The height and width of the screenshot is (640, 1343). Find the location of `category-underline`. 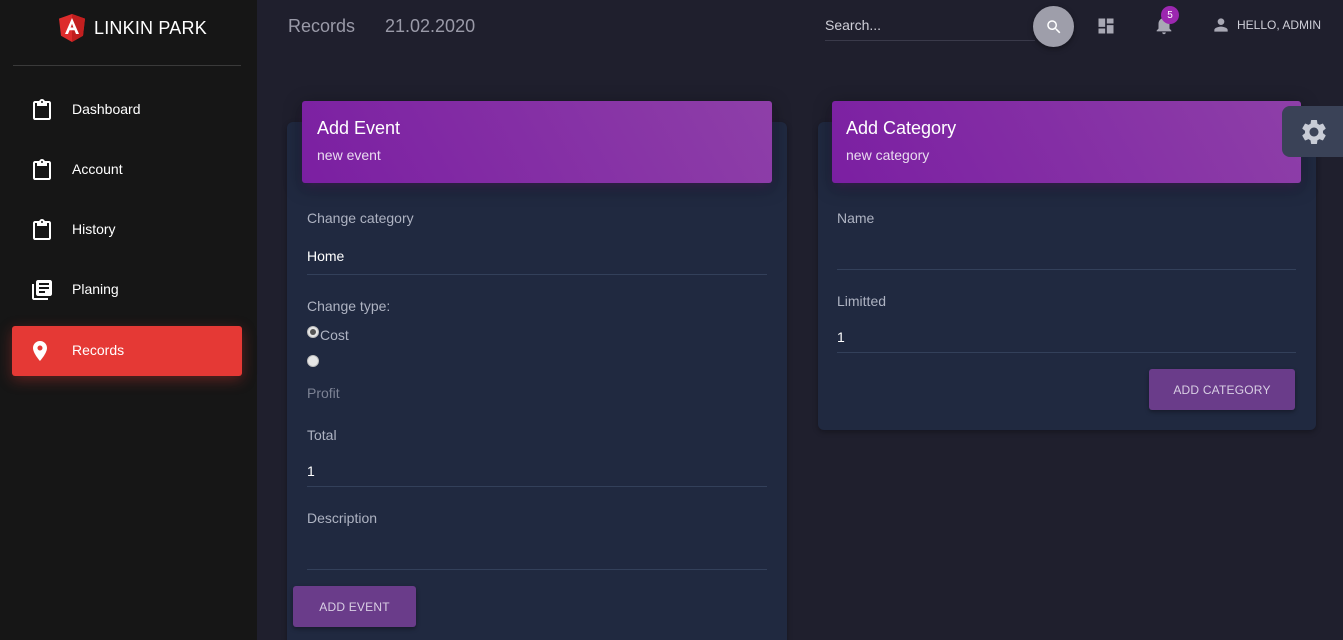

category-underline is located at coordinates (537, 274).